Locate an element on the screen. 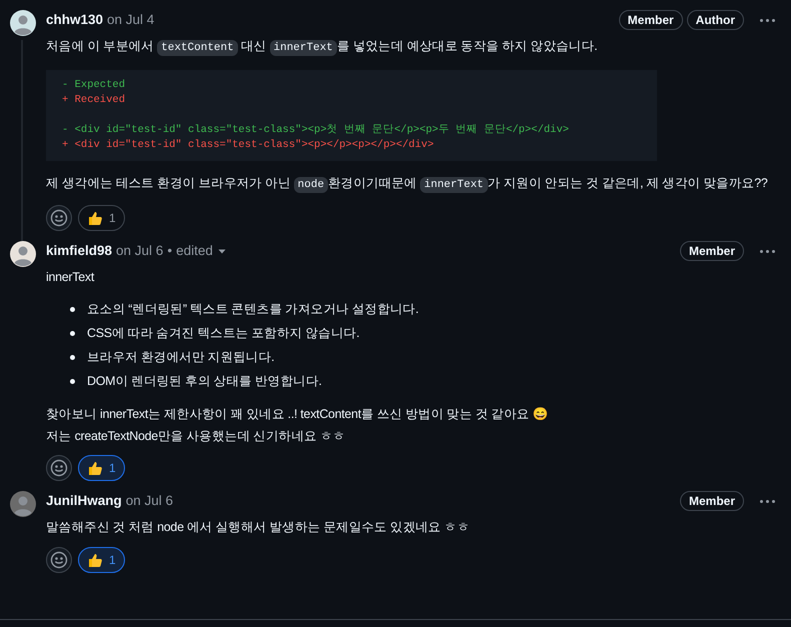  comment-text: 저는 createTextNode만을 사용했는데 신기하네요 ㅎㅎ is located at coordinates (196, 436).